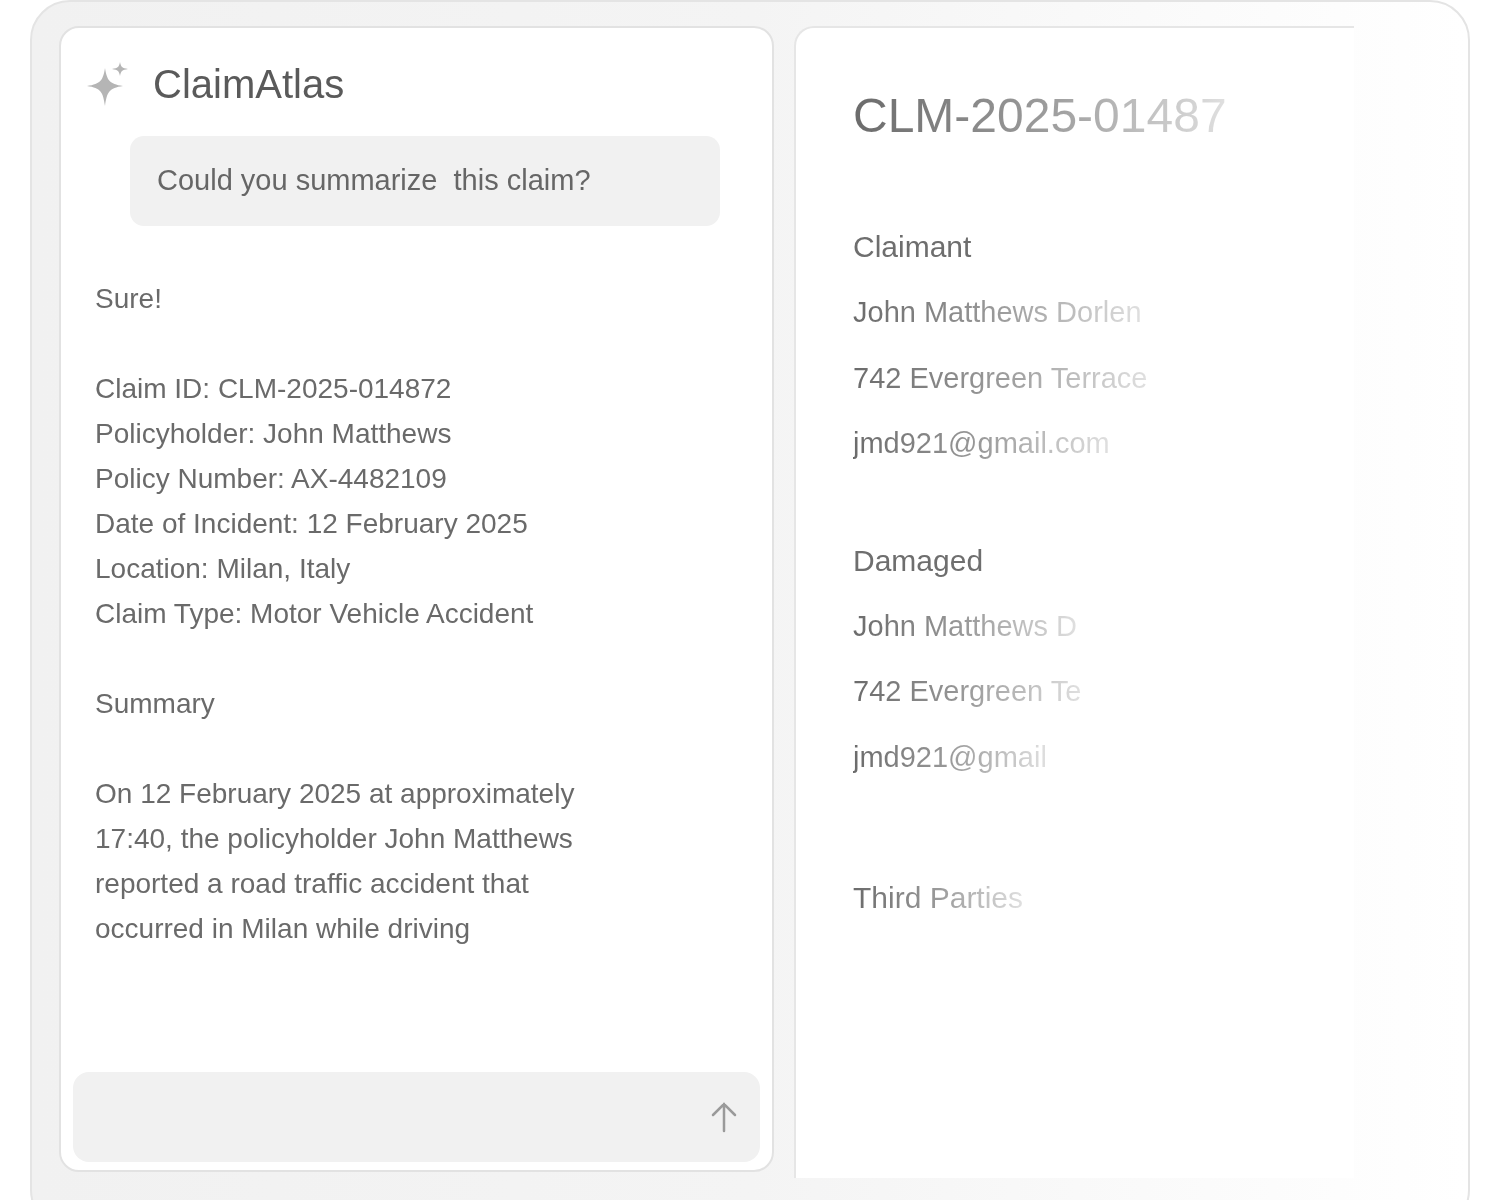 Image resolution: width=1500 pixels, height=1200 pixels. Describe the element at coordinates (427, 433) in the screenshot. I see `claim-field: Policyholder: John Matthews` at that location.